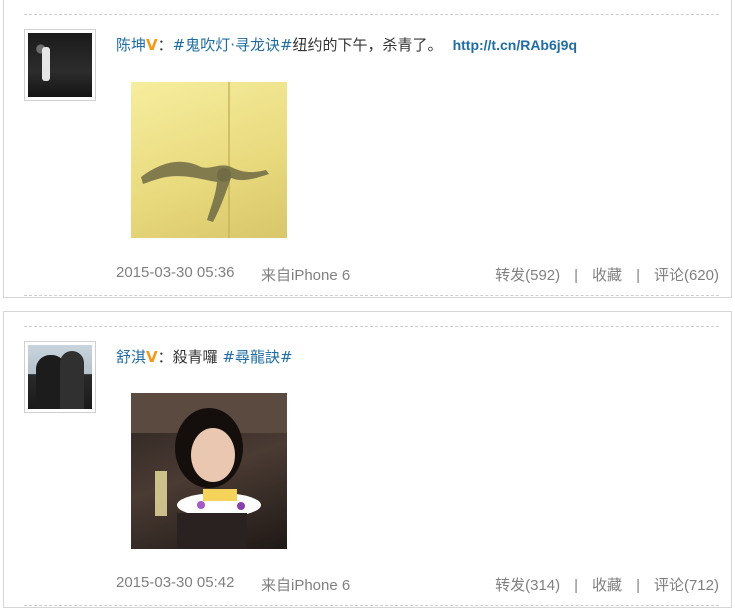 Image resolution: width=735 pixels, height=610 pixels. Describe the element at coordinates (197, 357) in the screenshot. I see `post-body: 殺青囉` at that location.